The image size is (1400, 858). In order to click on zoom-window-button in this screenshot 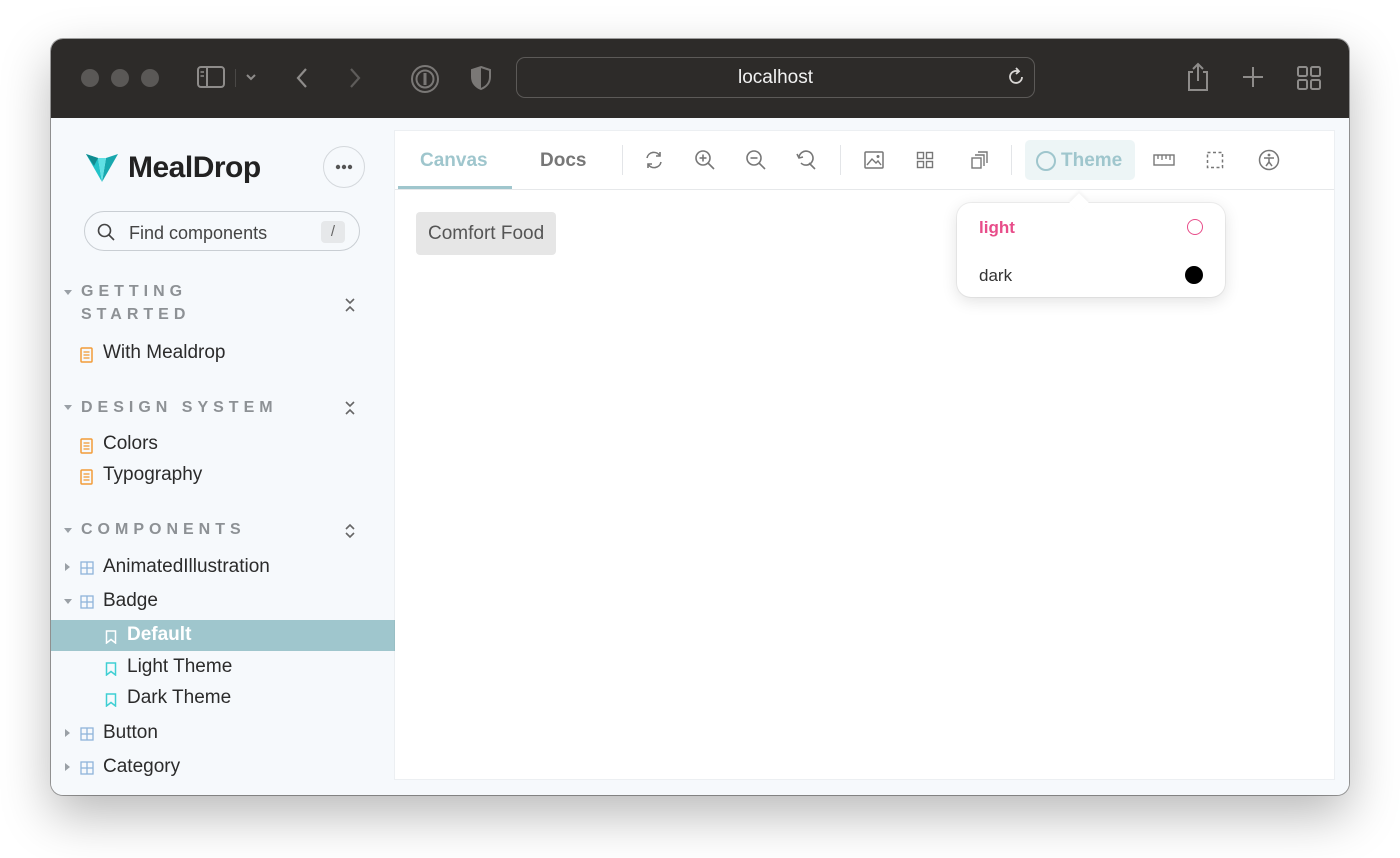, I will do `click(150, 78)`.